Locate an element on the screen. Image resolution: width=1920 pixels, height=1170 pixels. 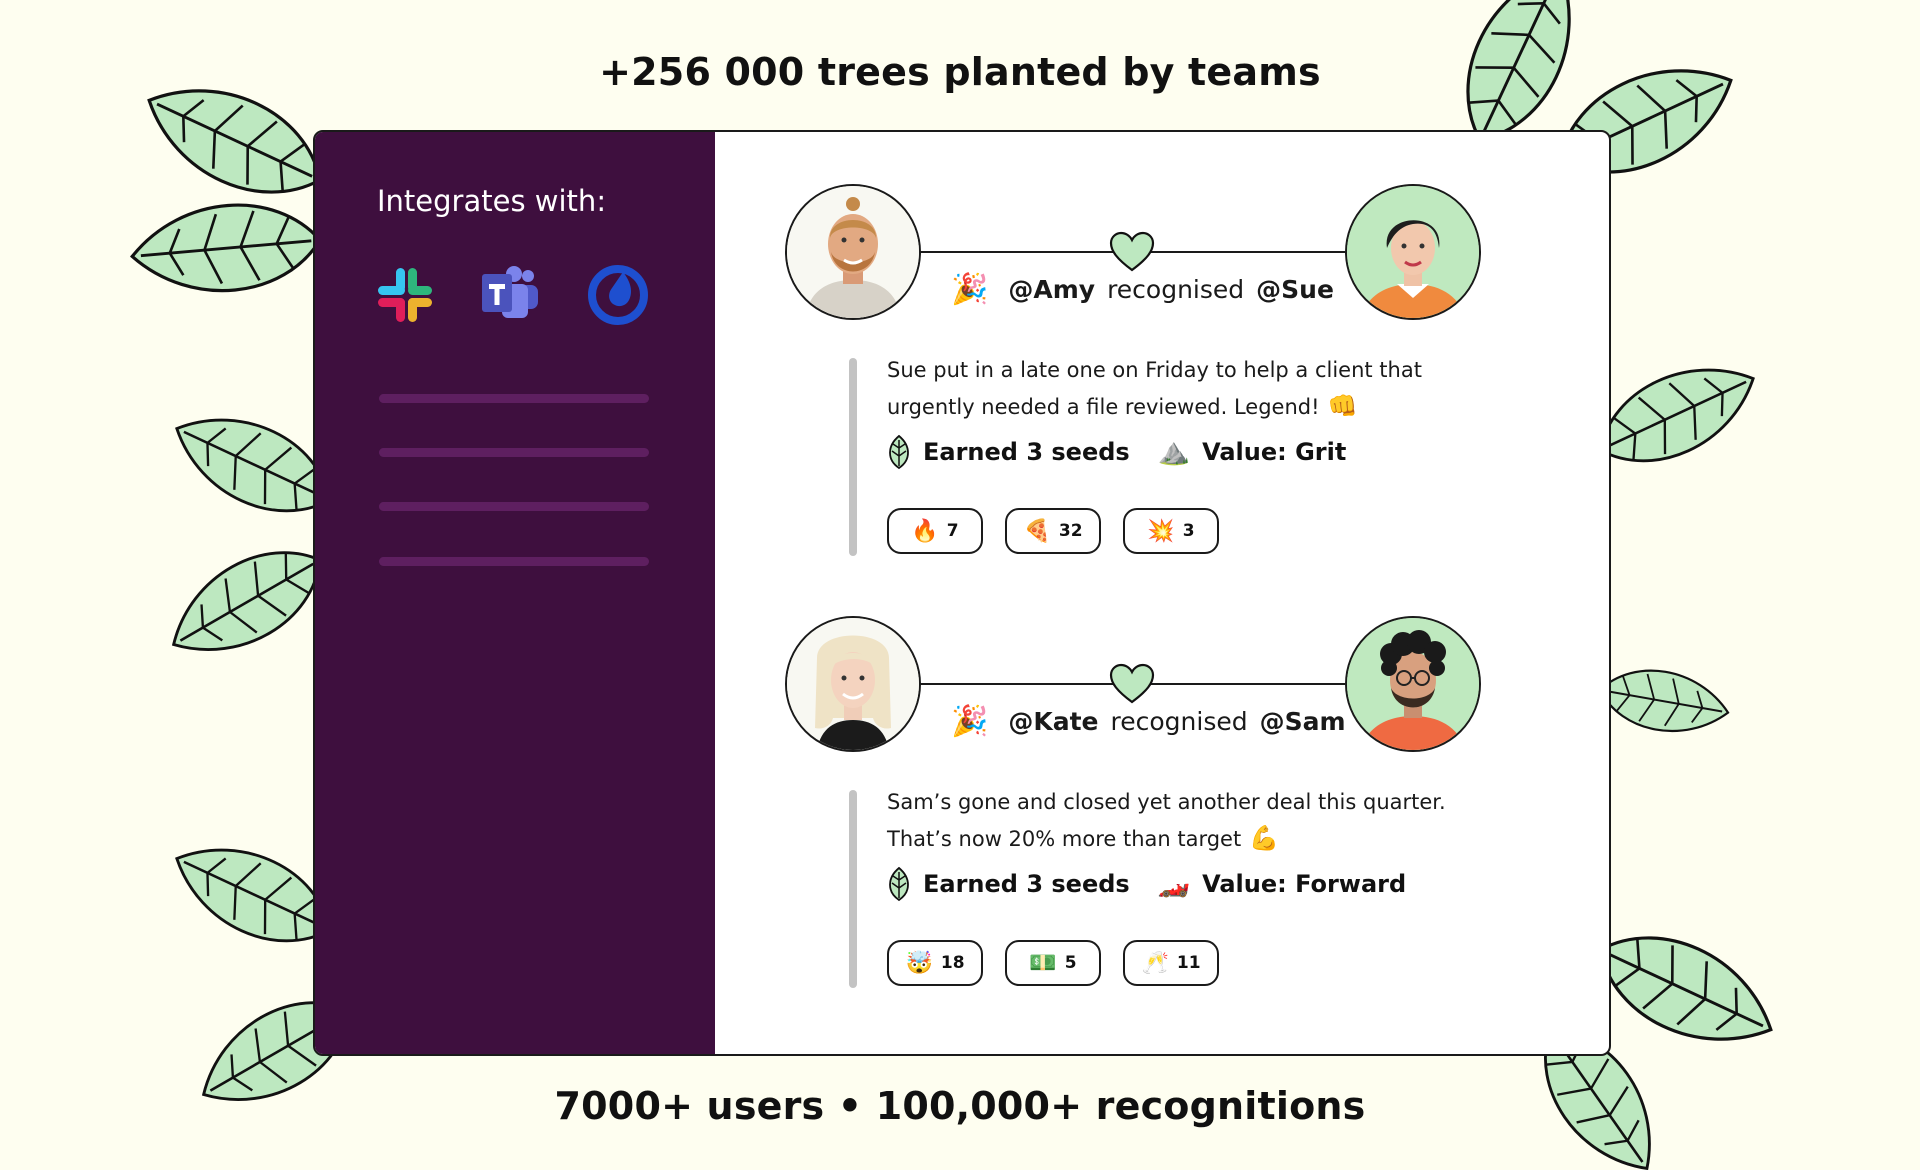
avatar-kate is located at coordinates (853, 684).